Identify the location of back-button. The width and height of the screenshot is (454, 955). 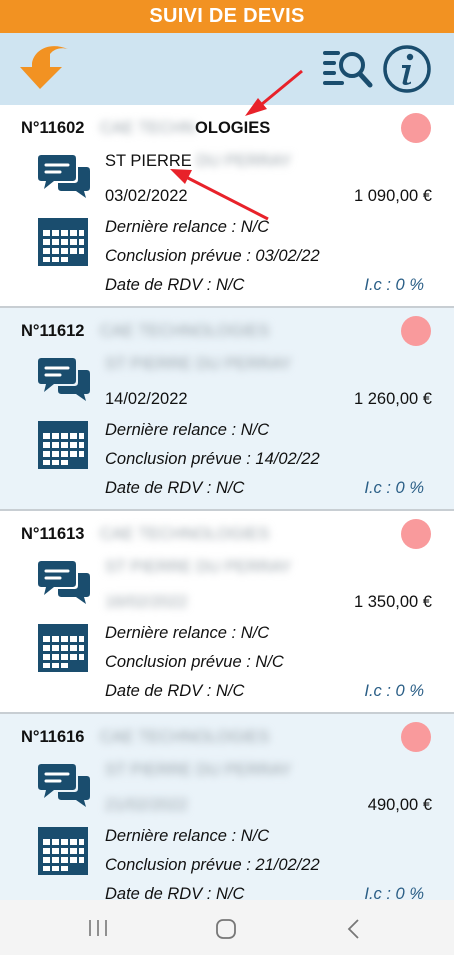
(46, 69).